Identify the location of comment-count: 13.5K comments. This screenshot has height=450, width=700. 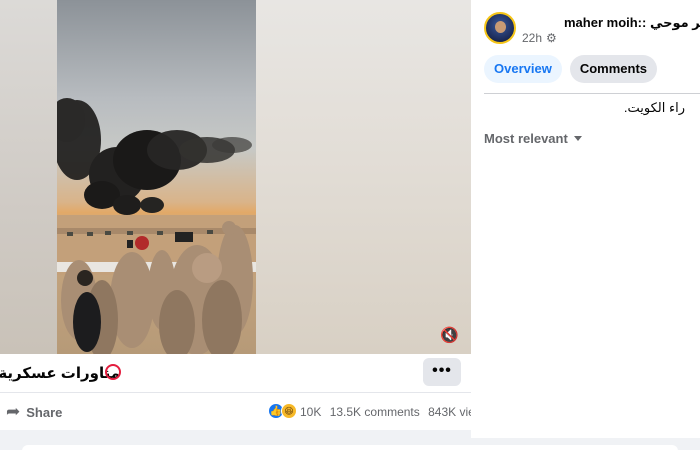
(375, 412).